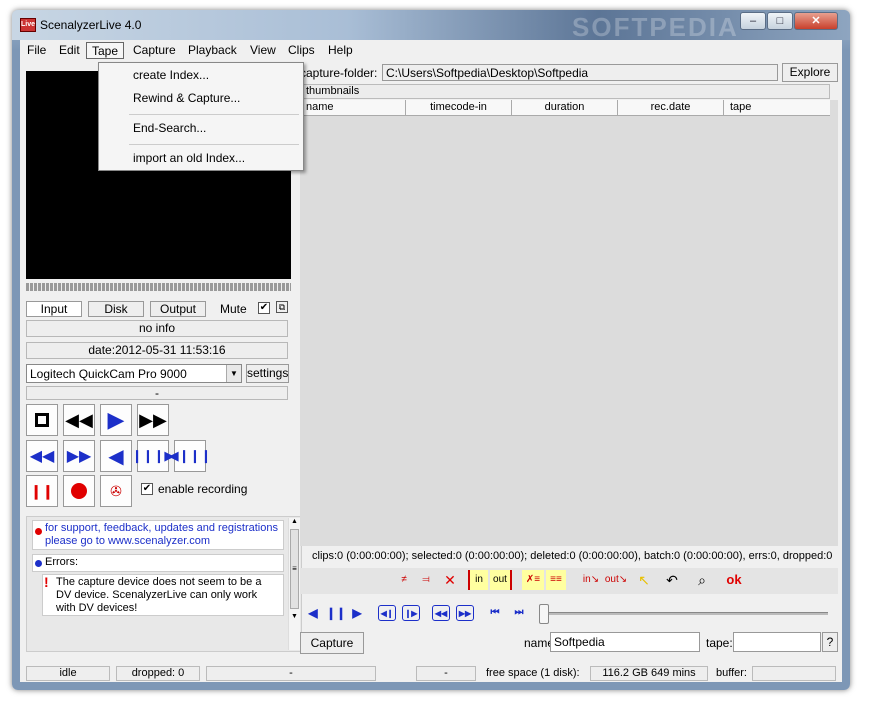 This screenshot has height=707, width=870. I want to click on menu-clips: Clips, so click(301, 50).